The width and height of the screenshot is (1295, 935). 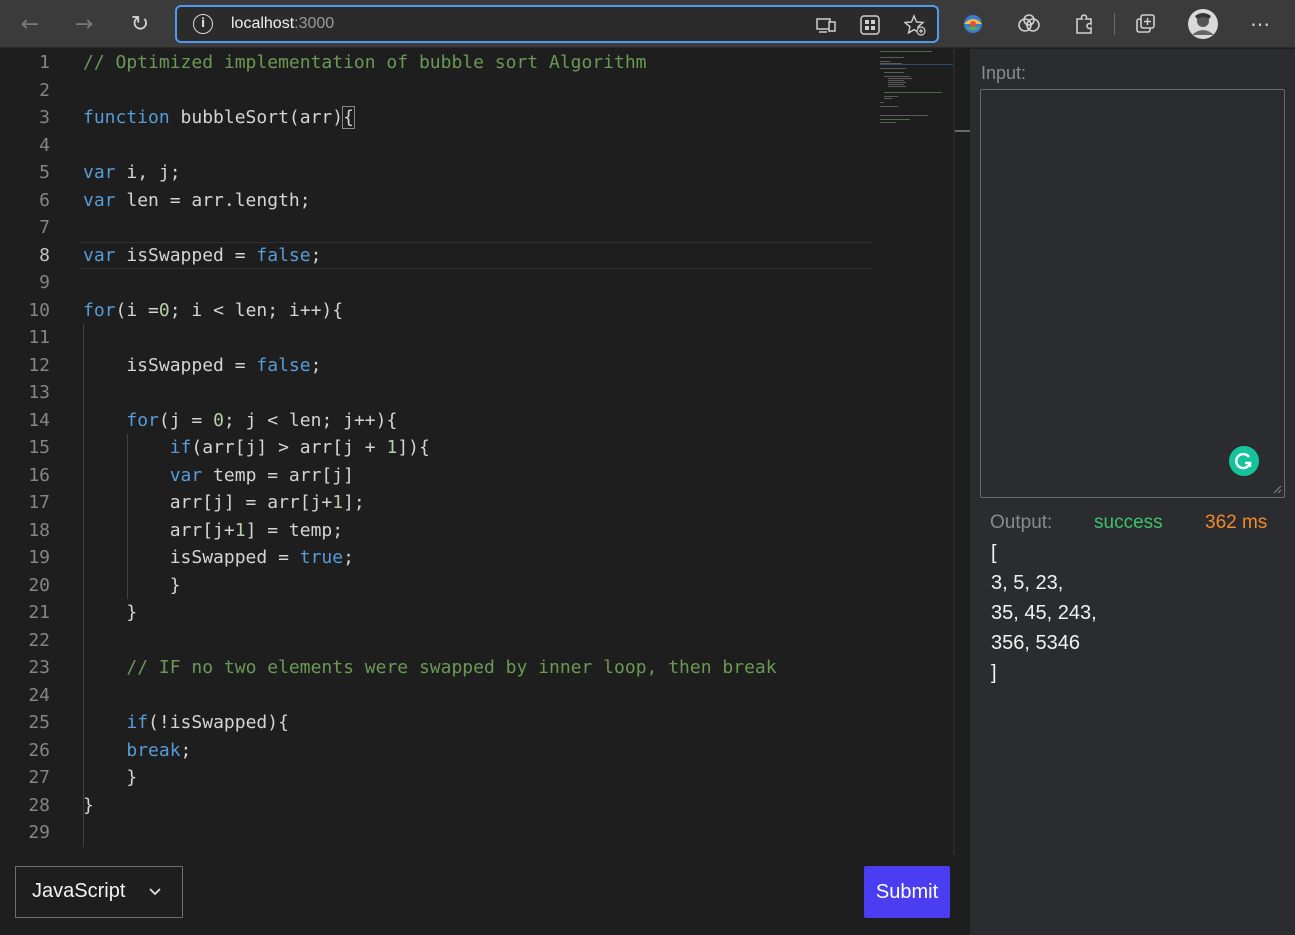 What do you see at coordinates (321, 557) in the screenshot?
I see `code-literal: true` at bounding box center [321, 557].